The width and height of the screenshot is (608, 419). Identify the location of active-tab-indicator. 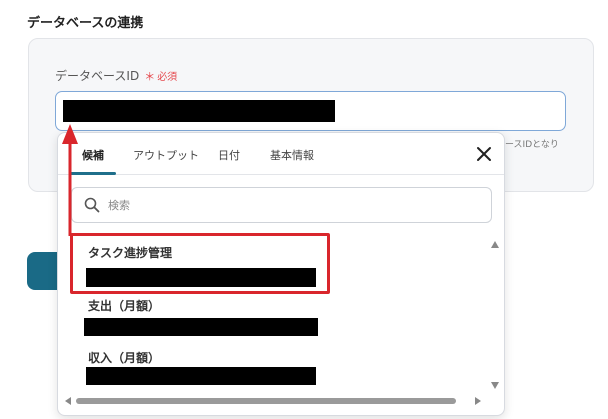
(93, 173).